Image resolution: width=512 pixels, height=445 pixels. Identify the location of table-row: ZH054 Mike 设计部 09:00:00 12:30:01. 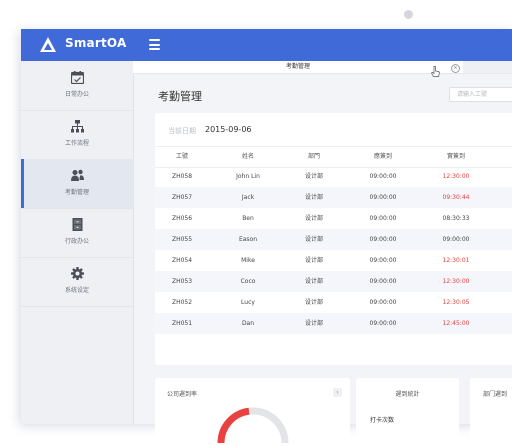
(333, 260).